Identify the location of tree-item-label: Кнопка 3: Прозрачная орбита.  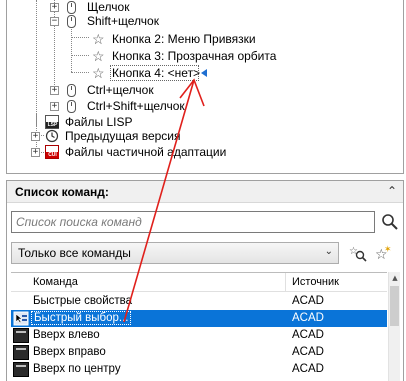
(194, 56).